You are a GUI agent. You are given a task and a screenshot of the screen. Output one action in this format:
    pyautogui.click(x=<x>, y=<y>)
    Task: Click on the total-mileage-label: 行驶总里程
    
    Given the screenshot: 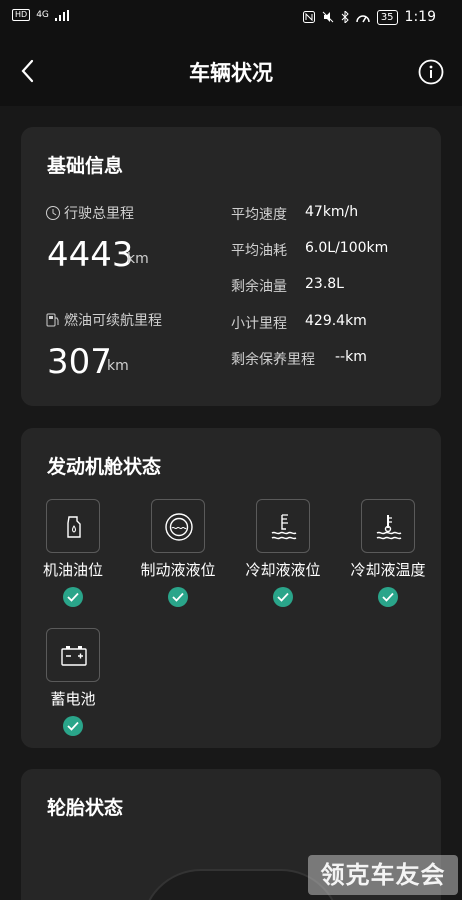 What is the action you would take?
    pyautogui.click(x=89, y=213)
    